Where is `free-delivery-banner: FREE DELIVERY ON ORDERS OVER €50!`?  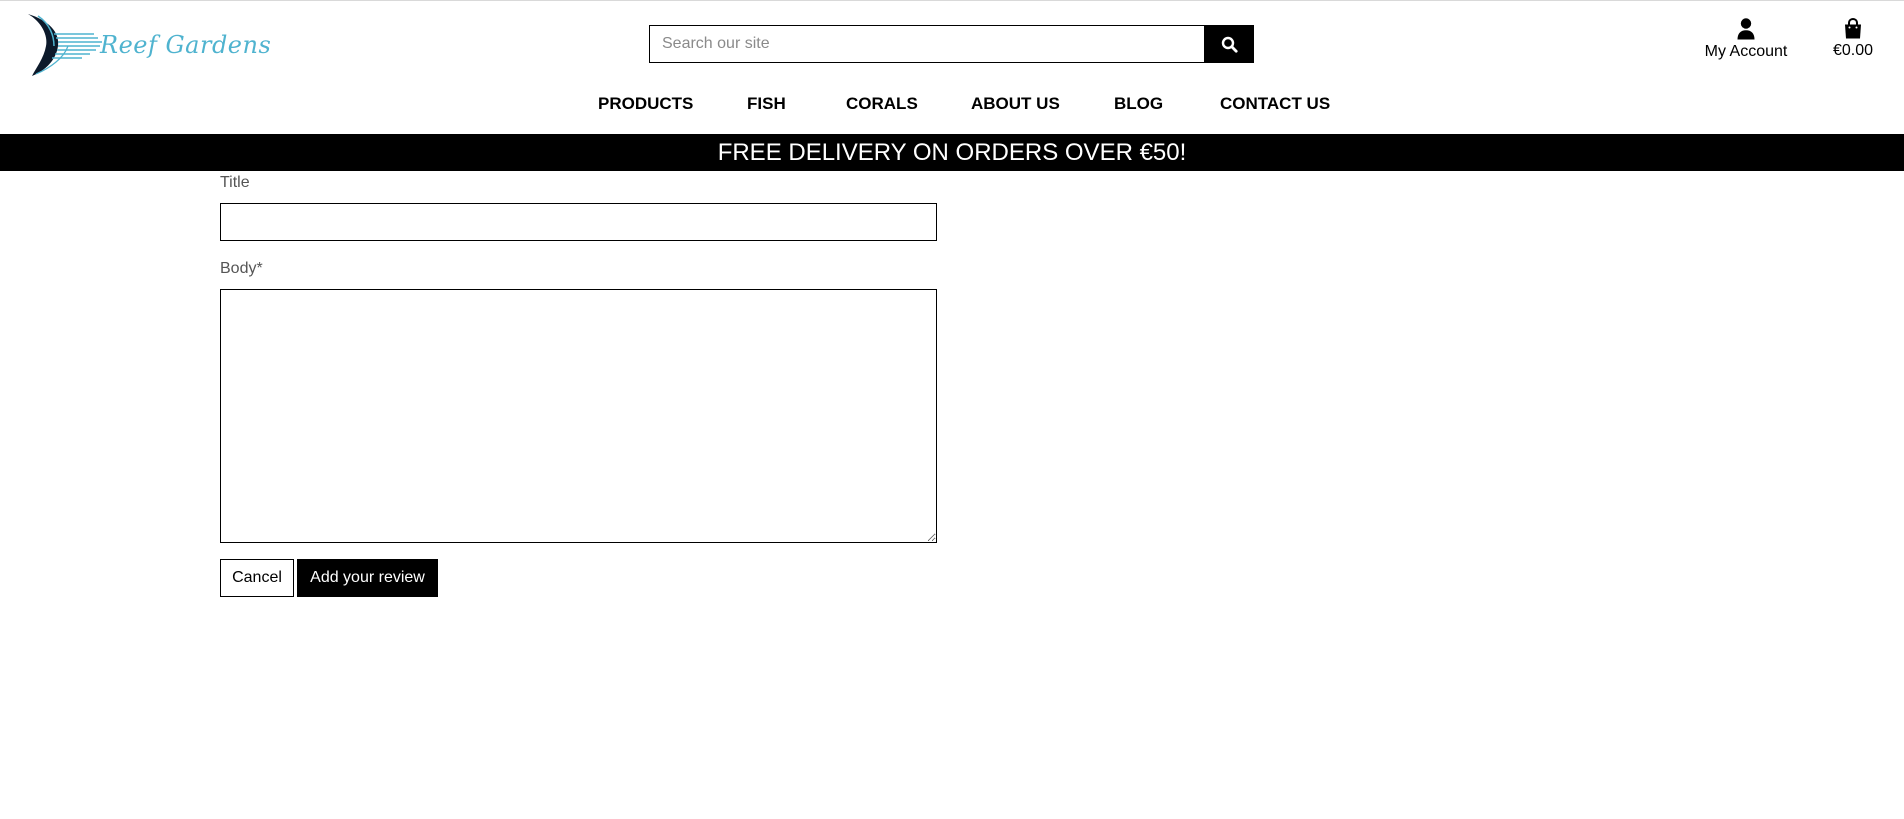 free-delivery-banner: FREE DELIVERY ON ORDERS OVER €50! is located at coordinates (952, 152).